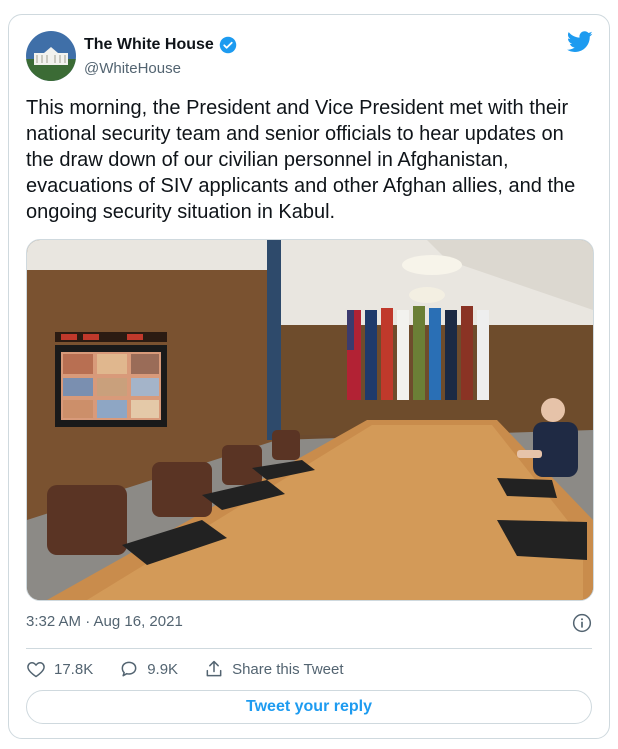  What do you see at coordinates (104, 621) in the screenshot?
I see `tweet-timestamp: 3:32 AM · Aug 16, 2021` at bounding box center [104, 621].